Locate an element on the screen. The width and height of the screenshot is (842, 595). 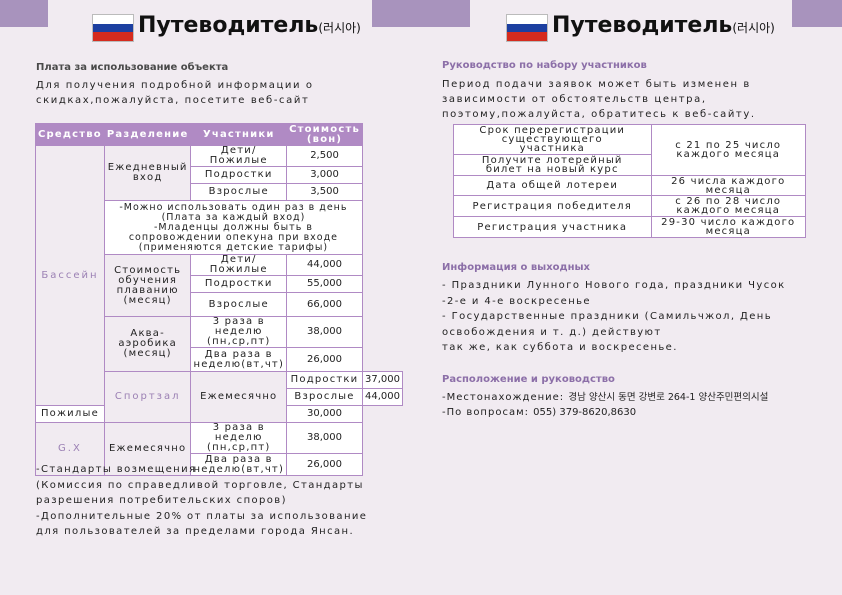
top-tab-right is located at coordinates (817, 13).